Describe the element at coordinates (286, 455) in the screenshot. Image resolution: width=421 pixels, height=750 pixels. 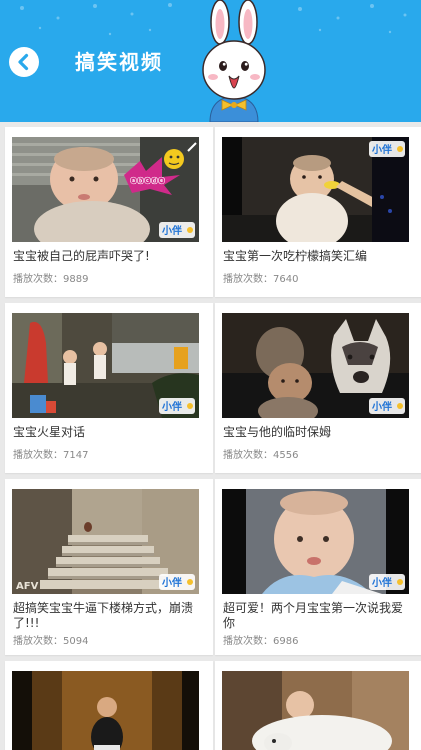
I see `play-count-value: 4556` at that location.